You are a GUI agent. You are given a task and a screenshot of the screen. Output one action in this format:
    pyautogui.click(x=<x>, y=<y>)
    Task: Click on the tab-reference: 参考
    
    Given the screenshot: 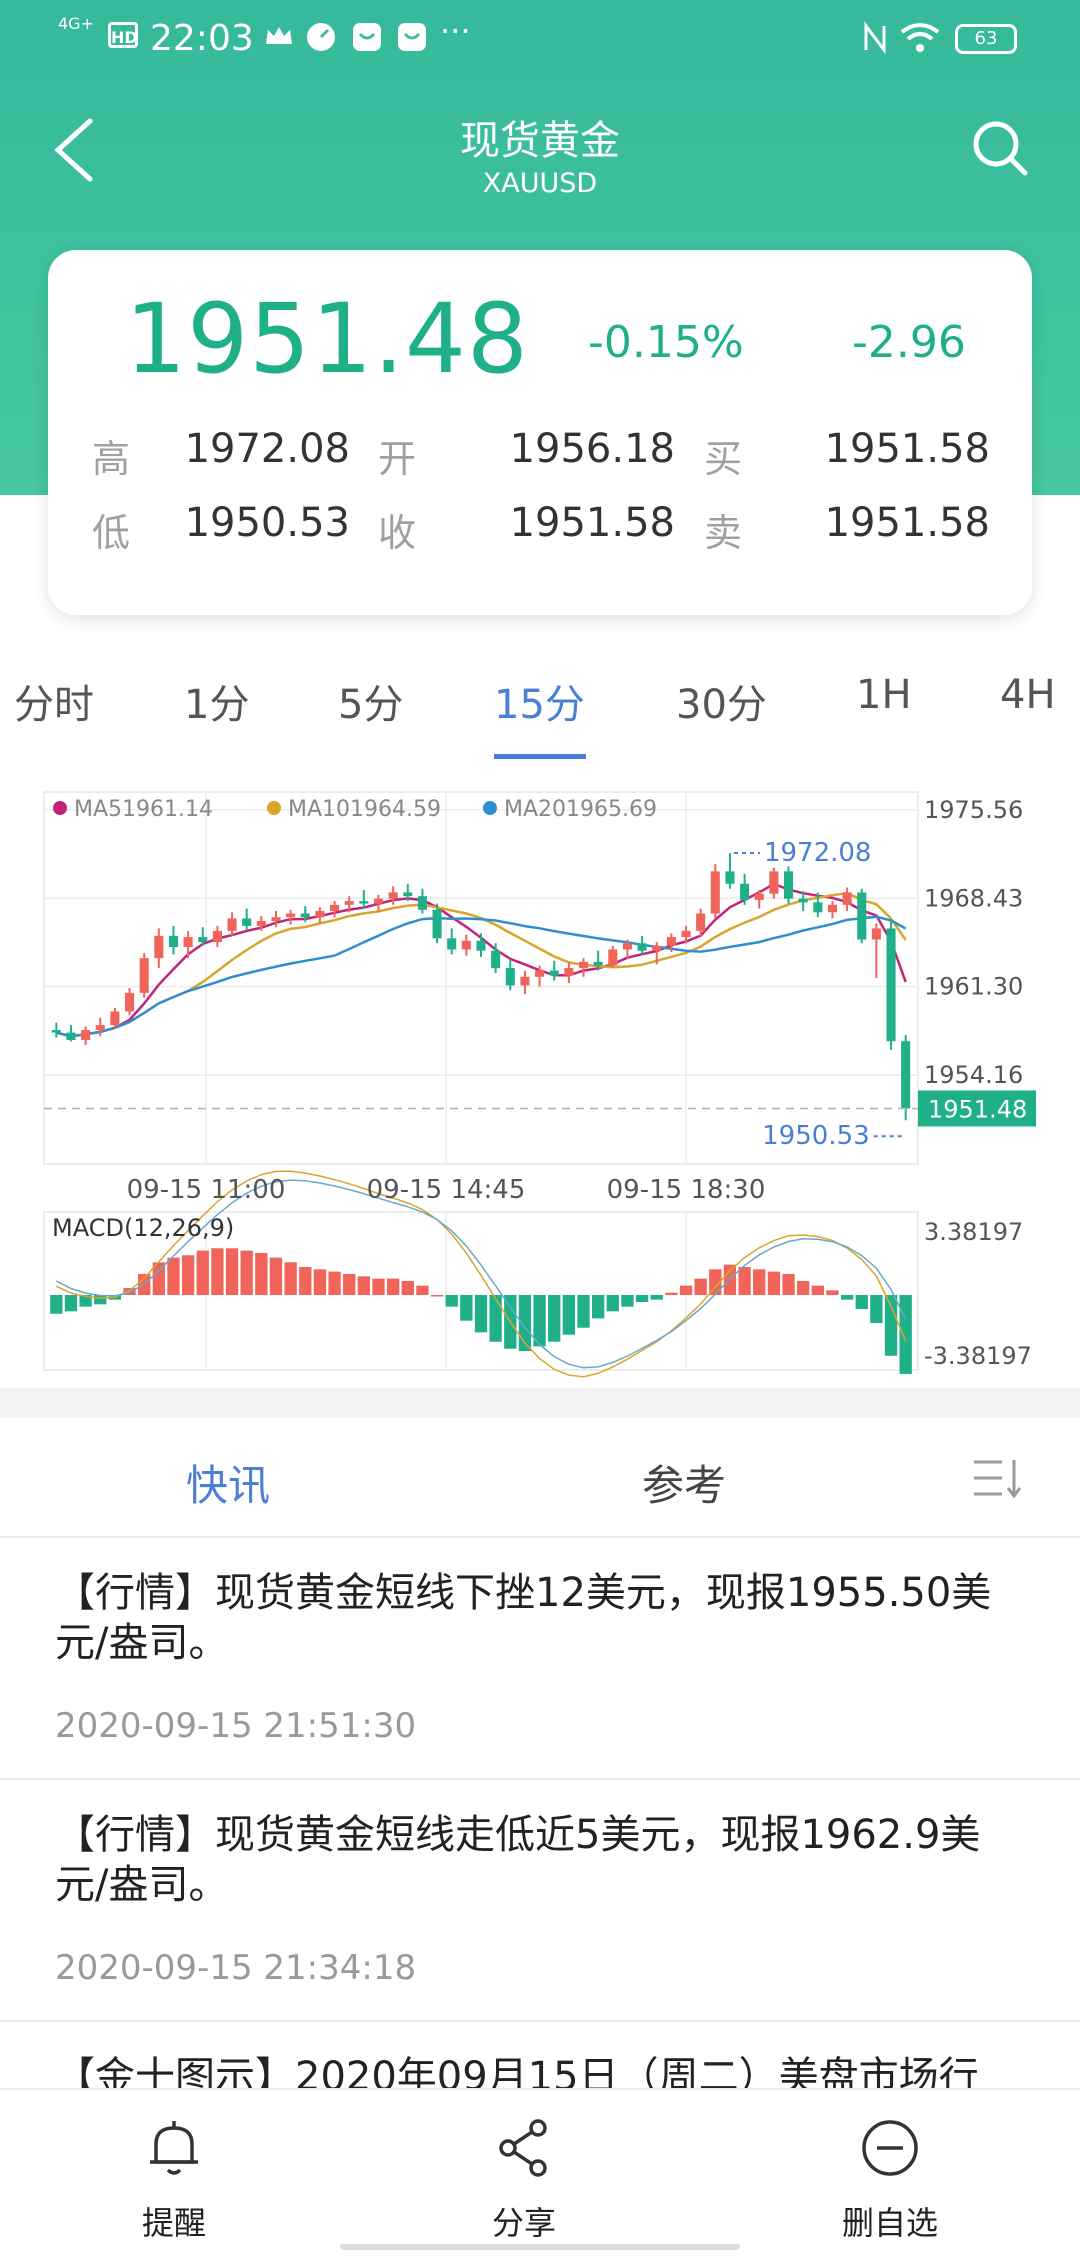 What is the action you would take?
    pyautogui.click(x=684, y=1482)
    